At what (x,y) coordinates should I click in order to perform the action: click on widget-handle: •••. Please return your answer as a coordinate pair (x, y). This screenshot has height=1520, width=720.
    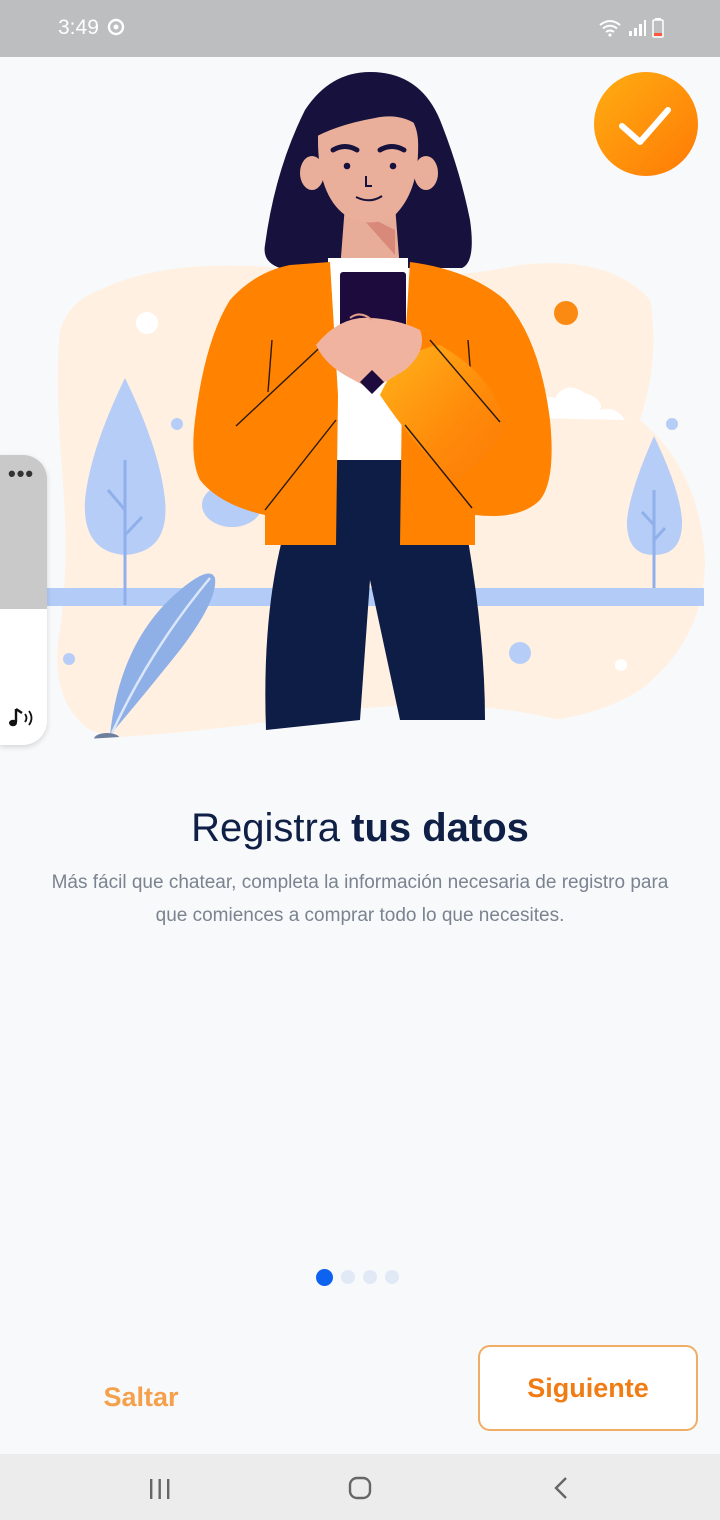
    Looking at the image, I should click on (23, 532).